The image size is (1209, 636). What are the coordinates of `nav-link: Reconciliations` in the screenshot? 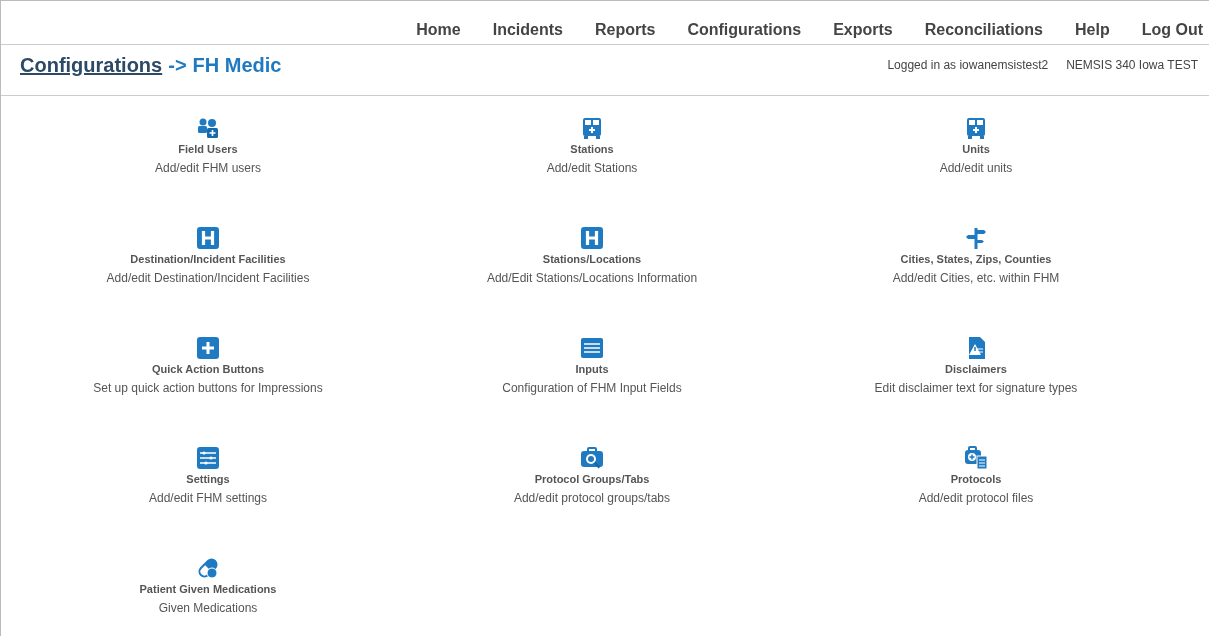 It's located at (983, 32).